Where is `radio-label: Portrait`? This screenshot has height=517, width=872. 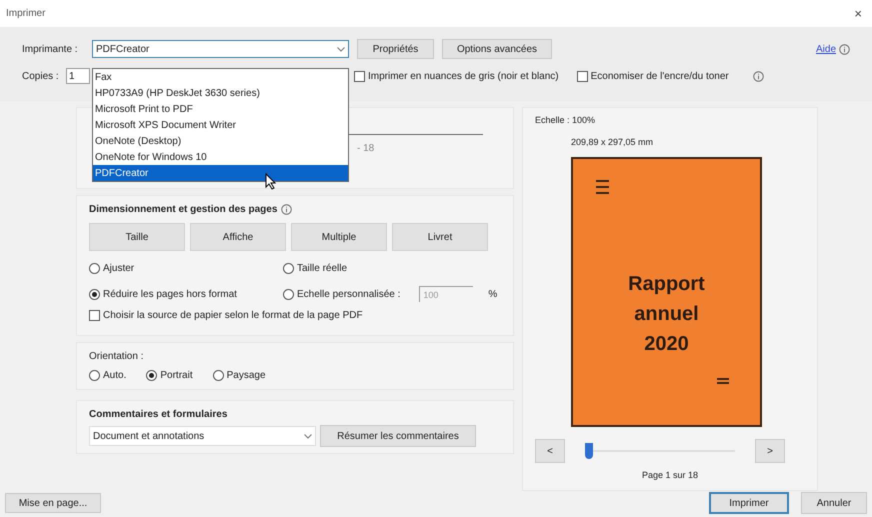
radio-label: Portrait is located at coordinates (176, 376).